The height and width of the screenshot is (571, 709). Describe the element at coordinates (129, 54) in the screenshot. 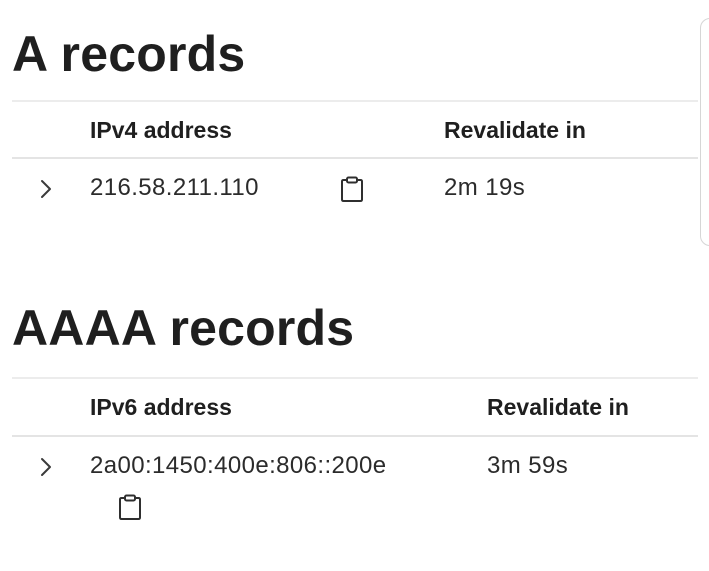

I see `a-records-title: A records` at that location.